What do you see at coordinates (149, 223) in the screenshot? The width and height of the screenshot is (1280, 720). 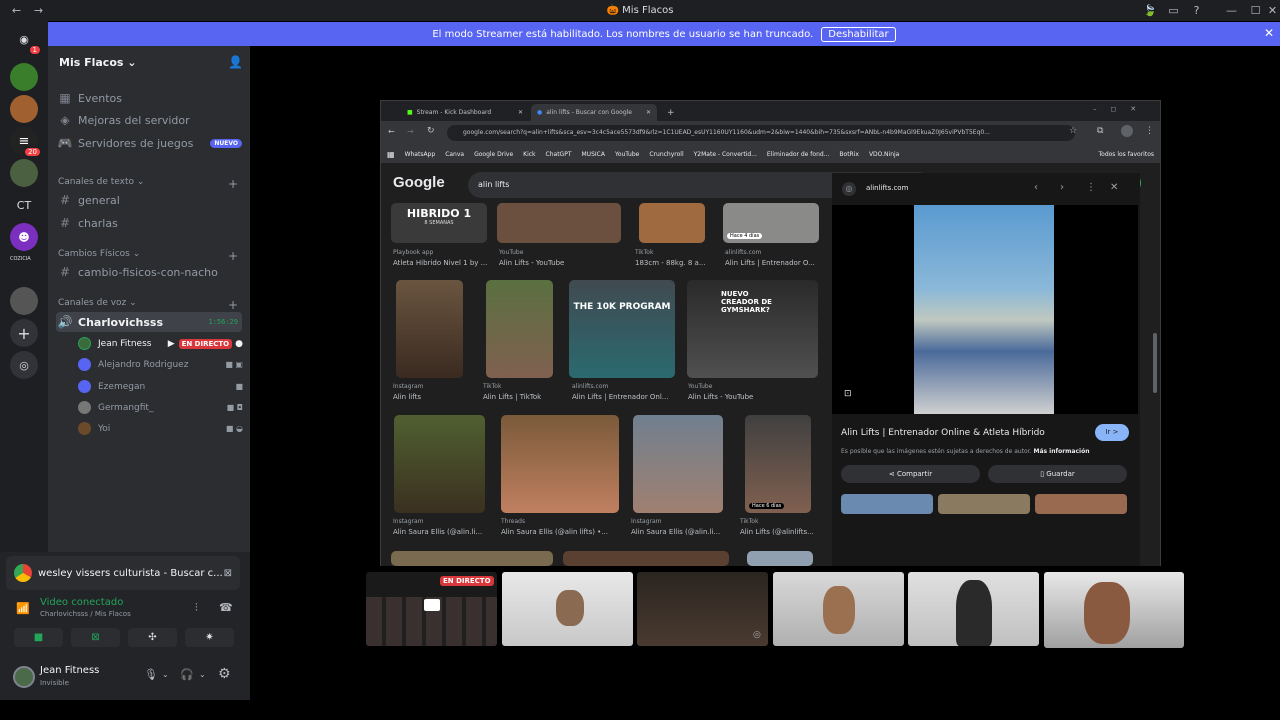 I see `channel-charlas: # charlas` at bounding box center [149, 223].